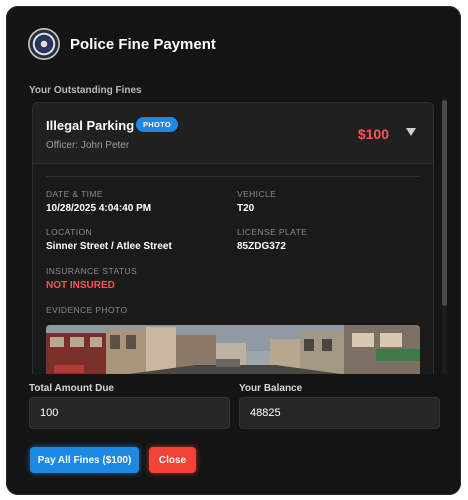 Image resolution: width=468 pixels, height=500 pixels. I want to click on scrollbar-thumb, so click(444, 203).